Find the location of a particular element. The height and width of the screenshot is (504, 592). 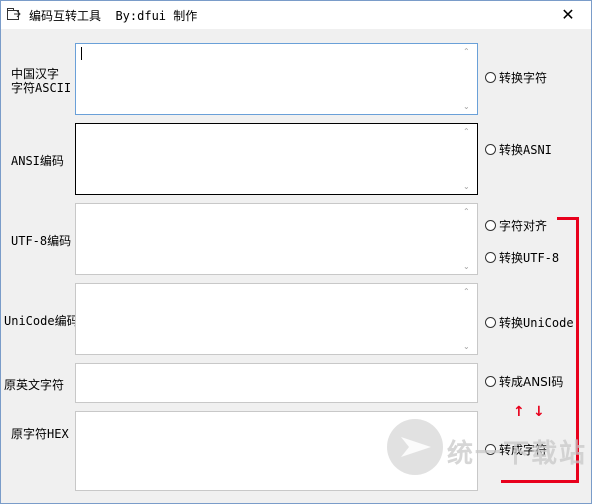

label-line-1: 中国汉字 is located at coordinates (35, 74).